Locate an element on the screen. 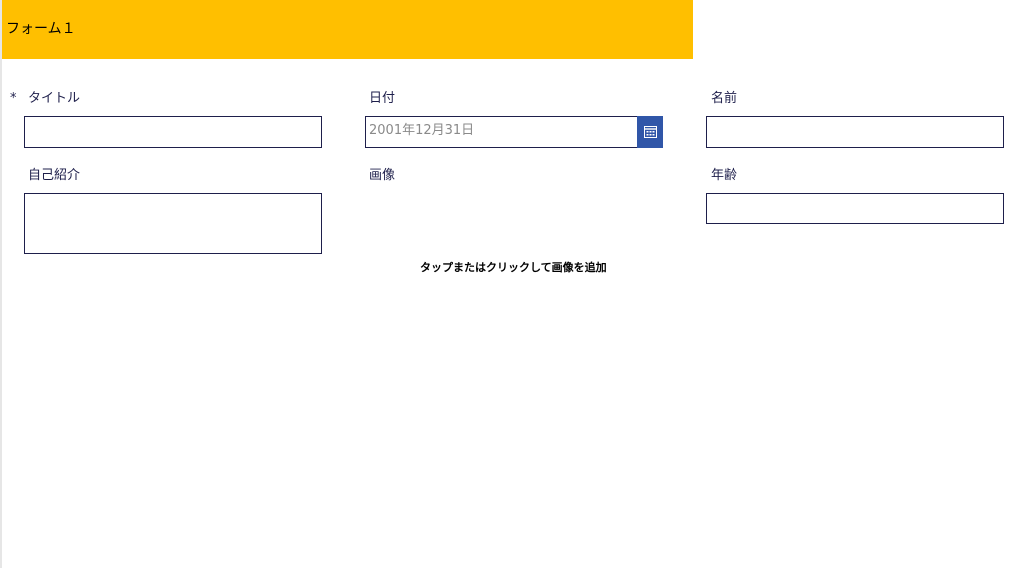 The width and height of the screenshot is (1023, 568). name-field is located at coordinates (855, 132).